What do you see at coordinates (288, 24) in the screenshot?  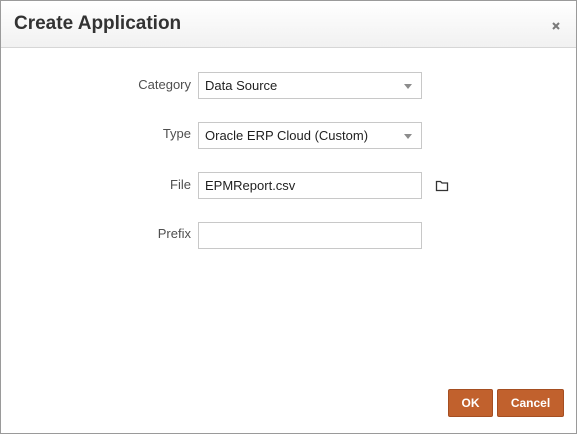 I see `dialog-header: Create Application` at bounding box center [288, 24].